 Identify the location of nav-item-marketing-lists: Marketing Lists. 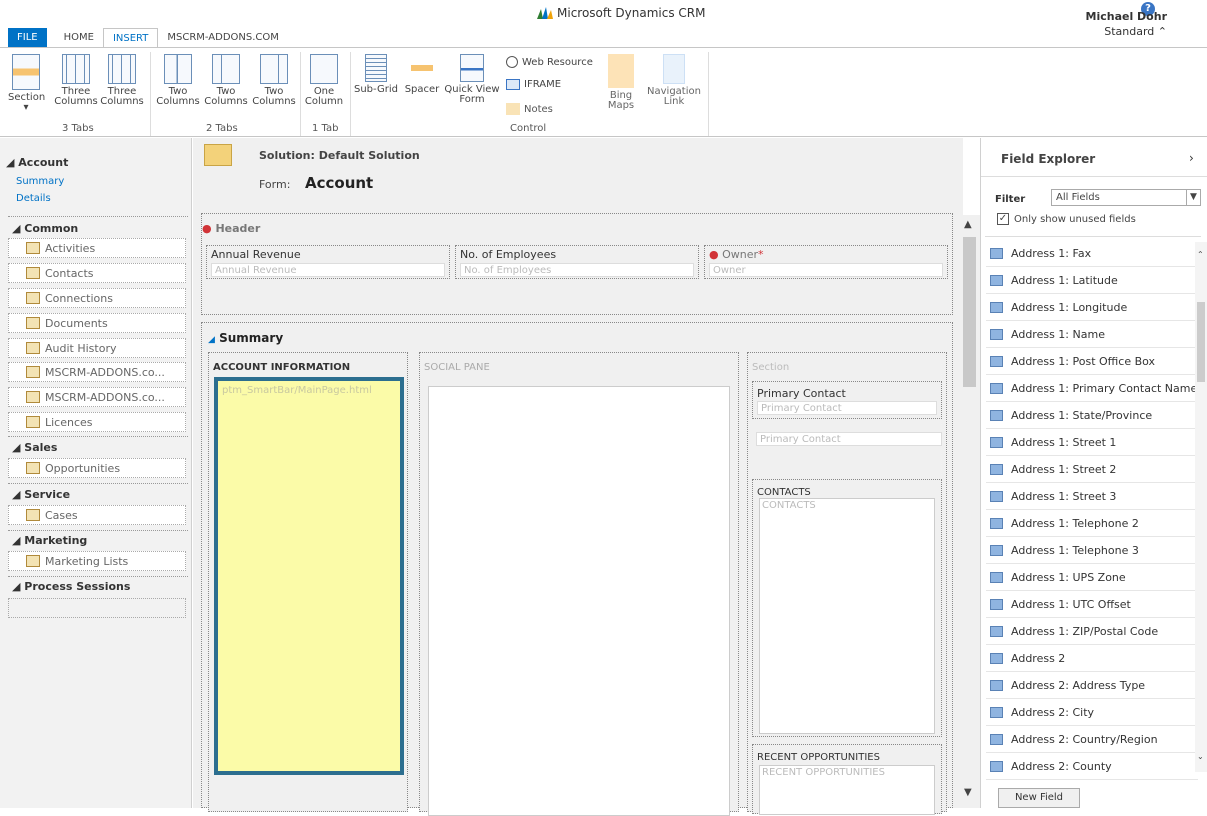
(97, 561).